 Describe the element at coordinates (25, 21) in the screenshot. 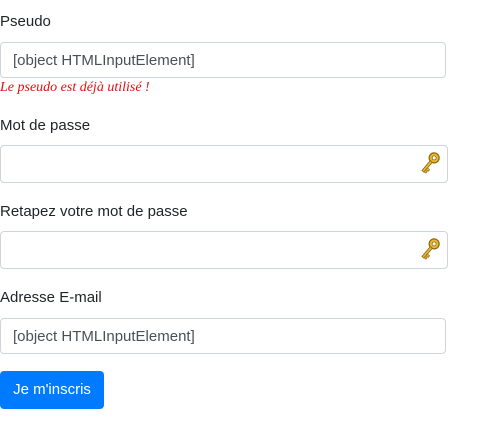

I see `pseudo-label: Pseudo` at that location.